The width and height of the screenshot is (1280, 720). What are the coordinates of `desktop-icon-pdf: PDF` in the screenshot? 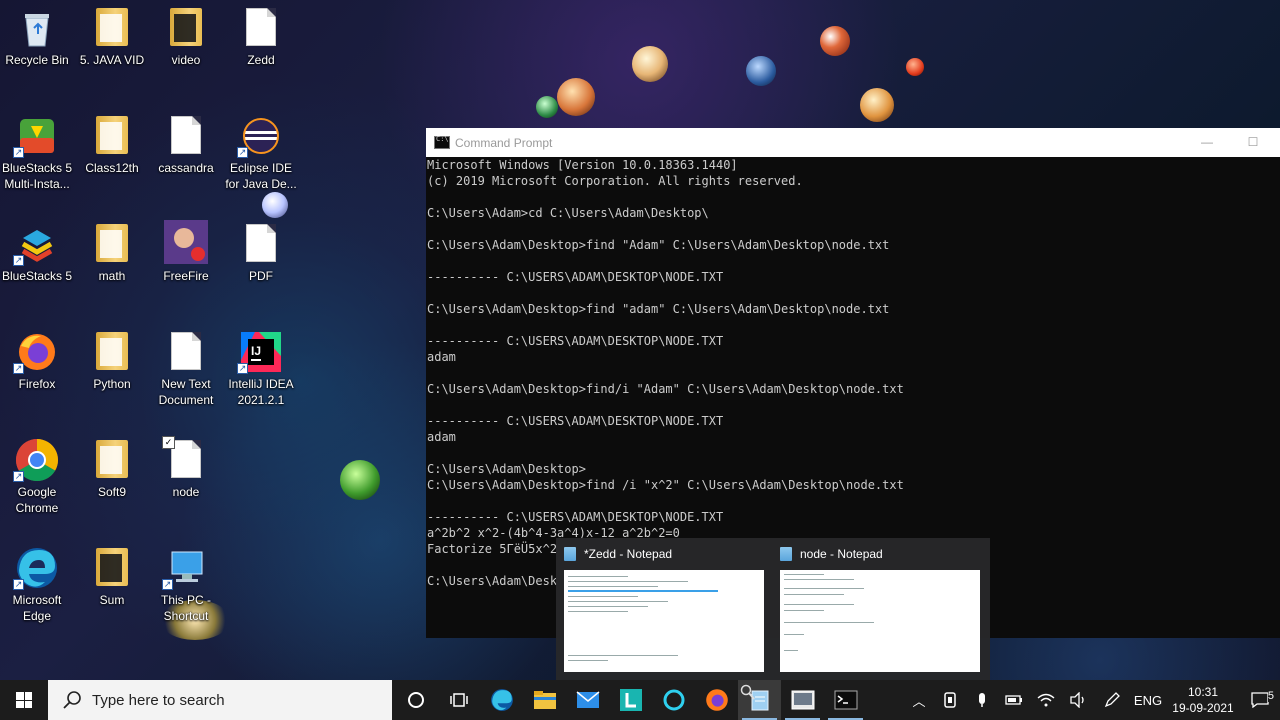 It's located at (261, 251).